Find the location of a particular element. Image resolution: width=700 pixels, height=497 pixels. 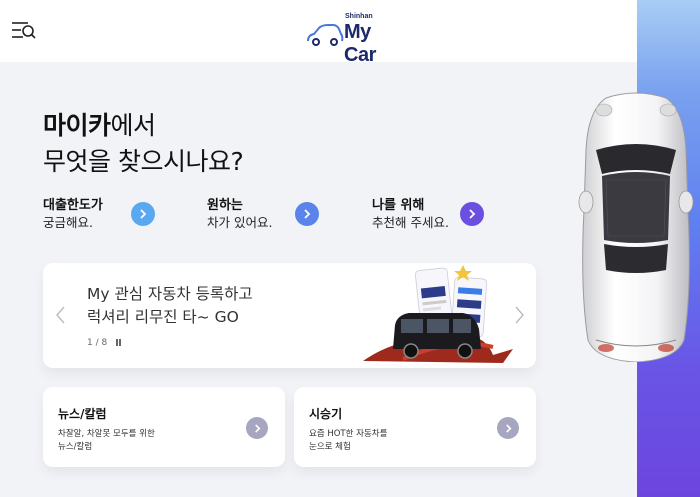

quick-link-title: 원하는 is located at coordinates (225, 205).